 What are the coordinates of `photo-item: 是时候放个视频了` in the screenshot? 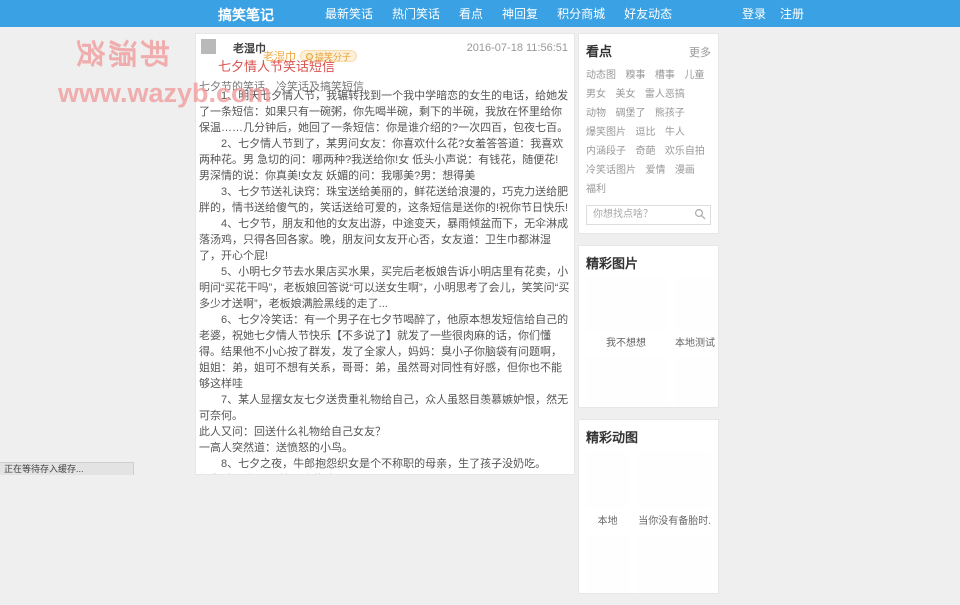 It's located at (626, 381).